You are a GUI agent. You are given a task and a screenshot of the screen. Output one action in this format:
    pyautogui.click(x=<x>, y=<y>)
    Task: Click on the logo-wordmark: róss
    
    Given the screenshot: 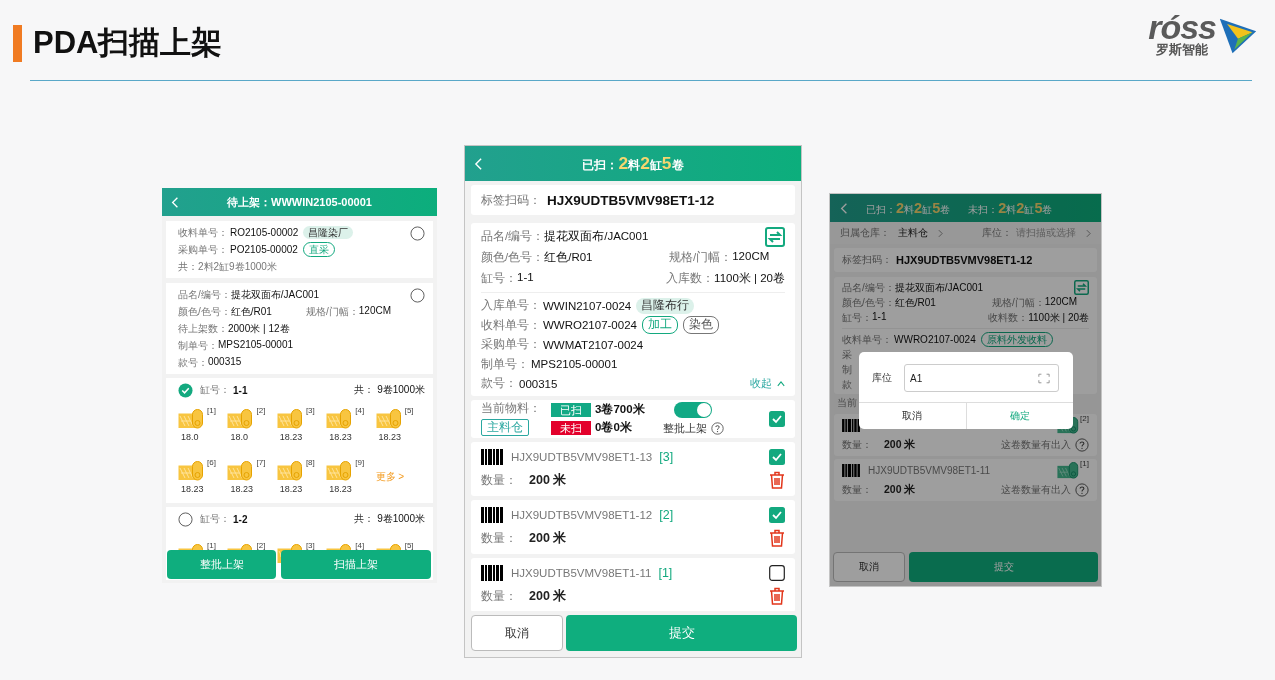 What is the action you would take?
    pyautogui.click(x=1182, y=27)
    